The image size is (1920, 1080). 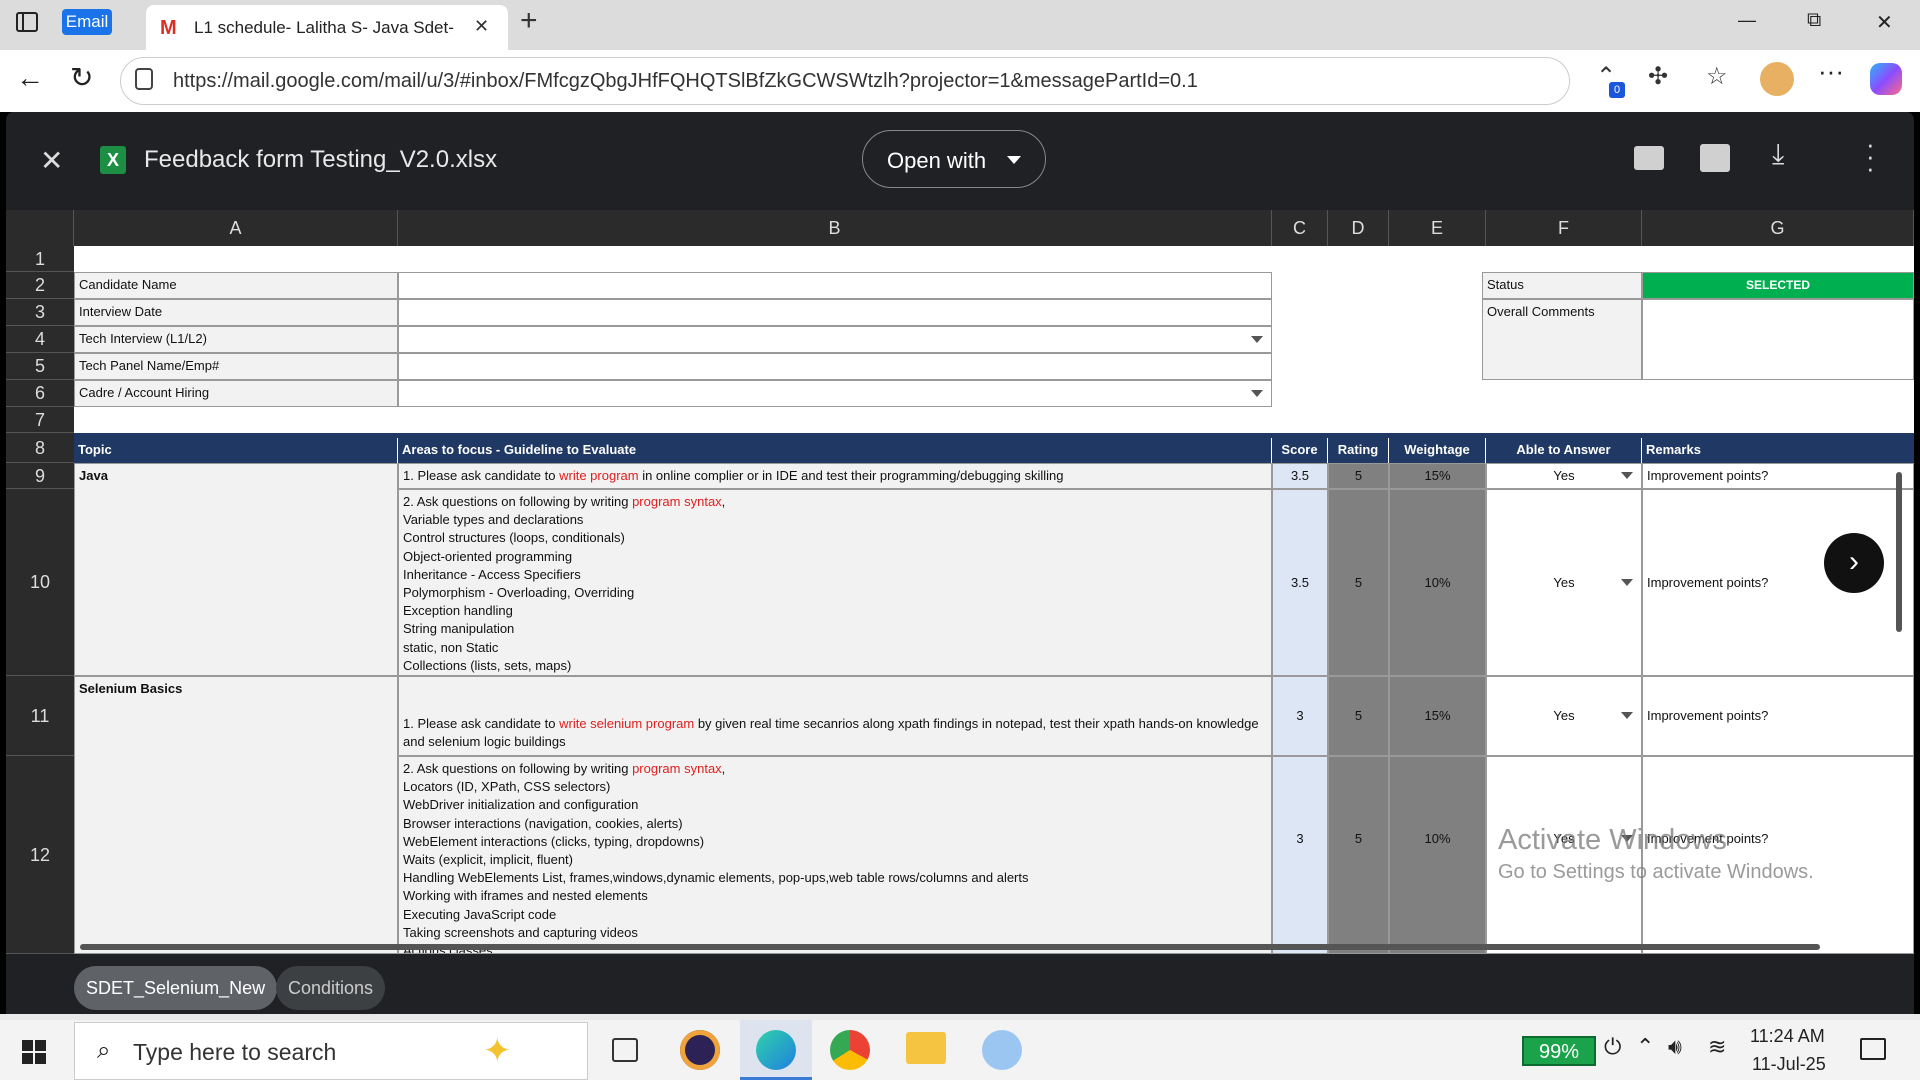 I want to click on sheet-tab-sdet-selenium-new: SDET_Selenium_New, so click(x=176, y=988).